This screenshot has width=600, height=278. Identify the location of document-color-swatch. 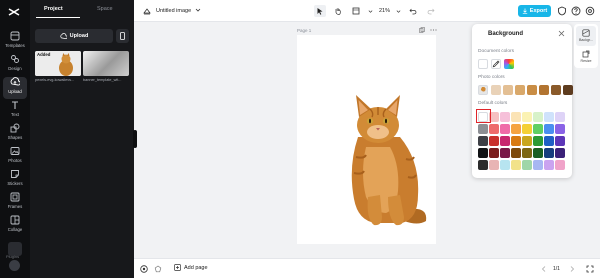
(483, 64).